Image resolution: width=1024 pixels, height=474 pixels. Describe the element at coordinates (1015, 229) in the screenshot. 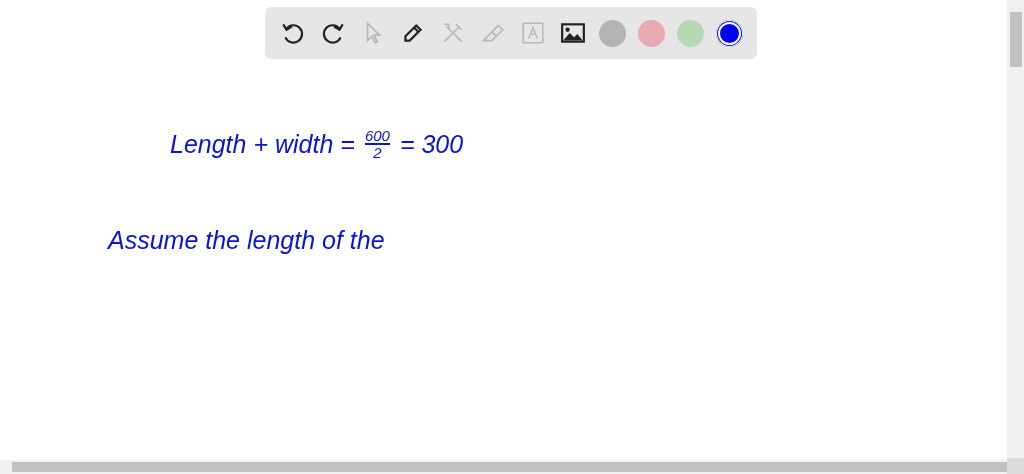

I see `vertical-scrollbar` at that location.